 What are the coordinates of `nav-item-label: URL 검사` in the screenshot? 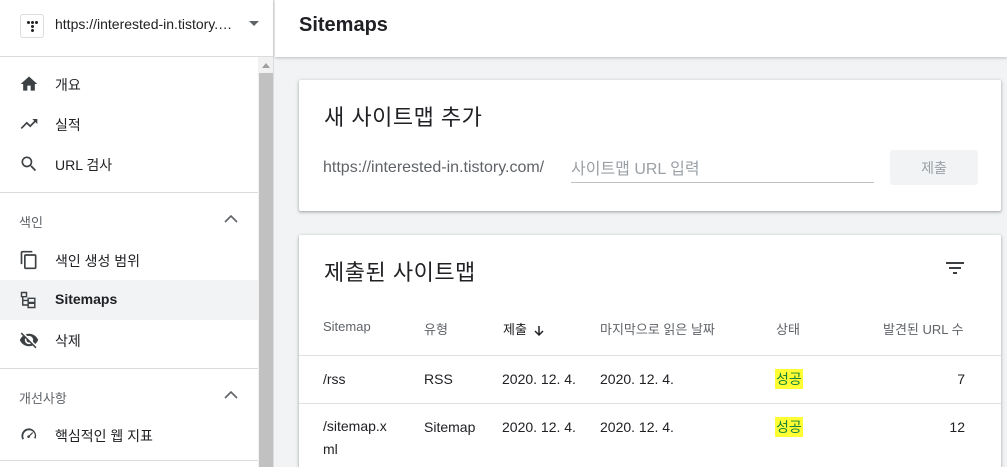 It's located at (84, 165).